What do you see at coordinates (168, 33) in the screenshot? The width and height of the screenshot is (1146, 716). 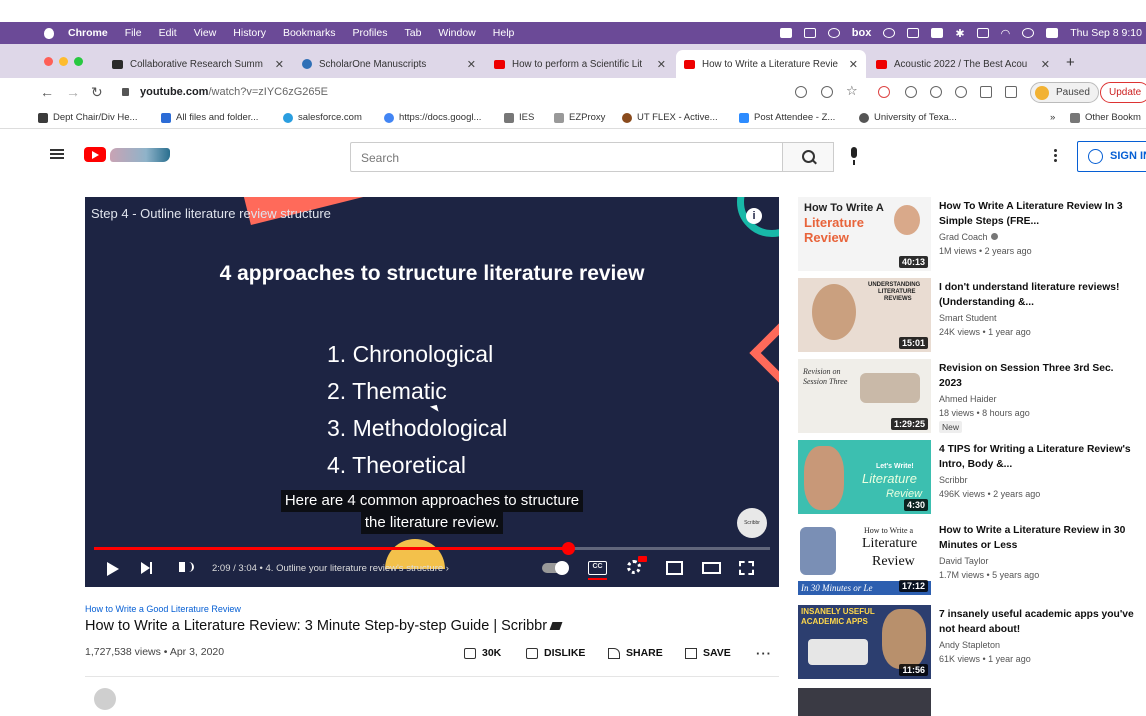 I see `menu-edit: Edit` at bounding box center [168, 33].